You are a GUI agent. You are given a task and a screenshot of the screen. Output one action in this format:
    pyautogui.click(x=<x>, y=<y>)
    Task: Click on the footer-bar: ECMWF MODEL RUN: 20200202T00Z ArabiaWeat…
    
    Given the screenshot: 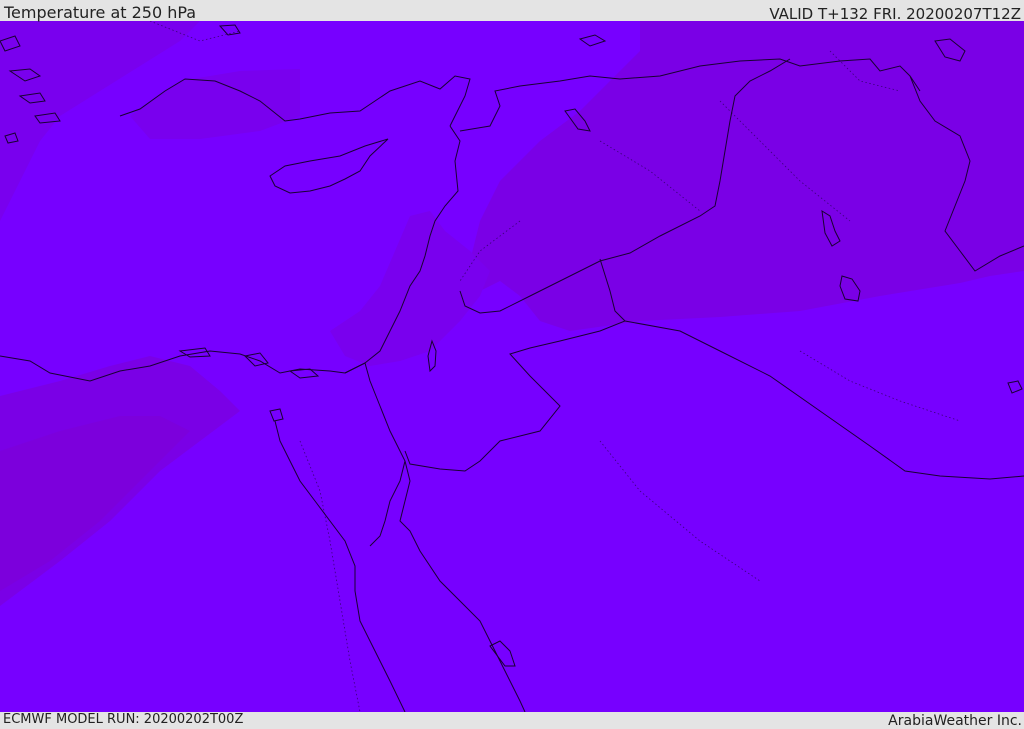 What is the action you would take?
    pyautogui.click(x=512, y=720)
    